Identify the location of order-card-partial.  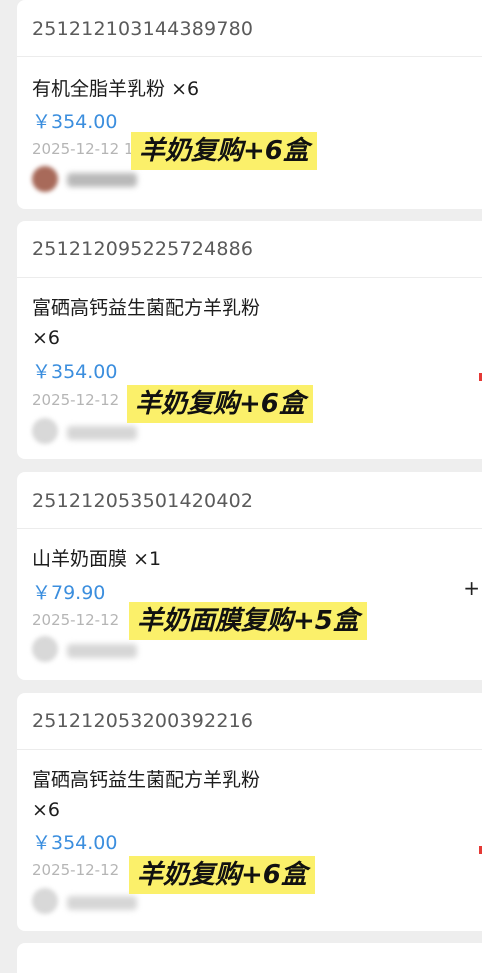
(249, 958).